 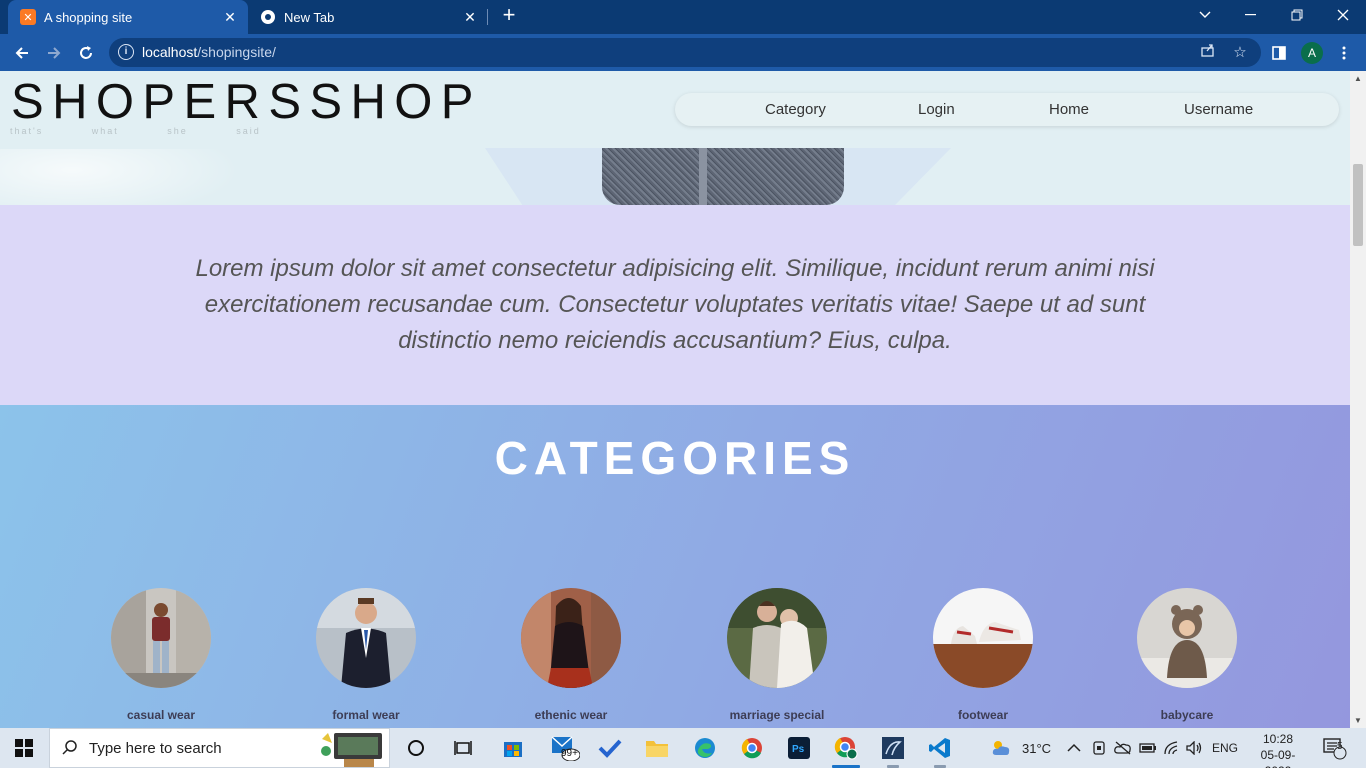 I want to click on bookmark-star-icon: ☆, so click(x=1240, y=53).